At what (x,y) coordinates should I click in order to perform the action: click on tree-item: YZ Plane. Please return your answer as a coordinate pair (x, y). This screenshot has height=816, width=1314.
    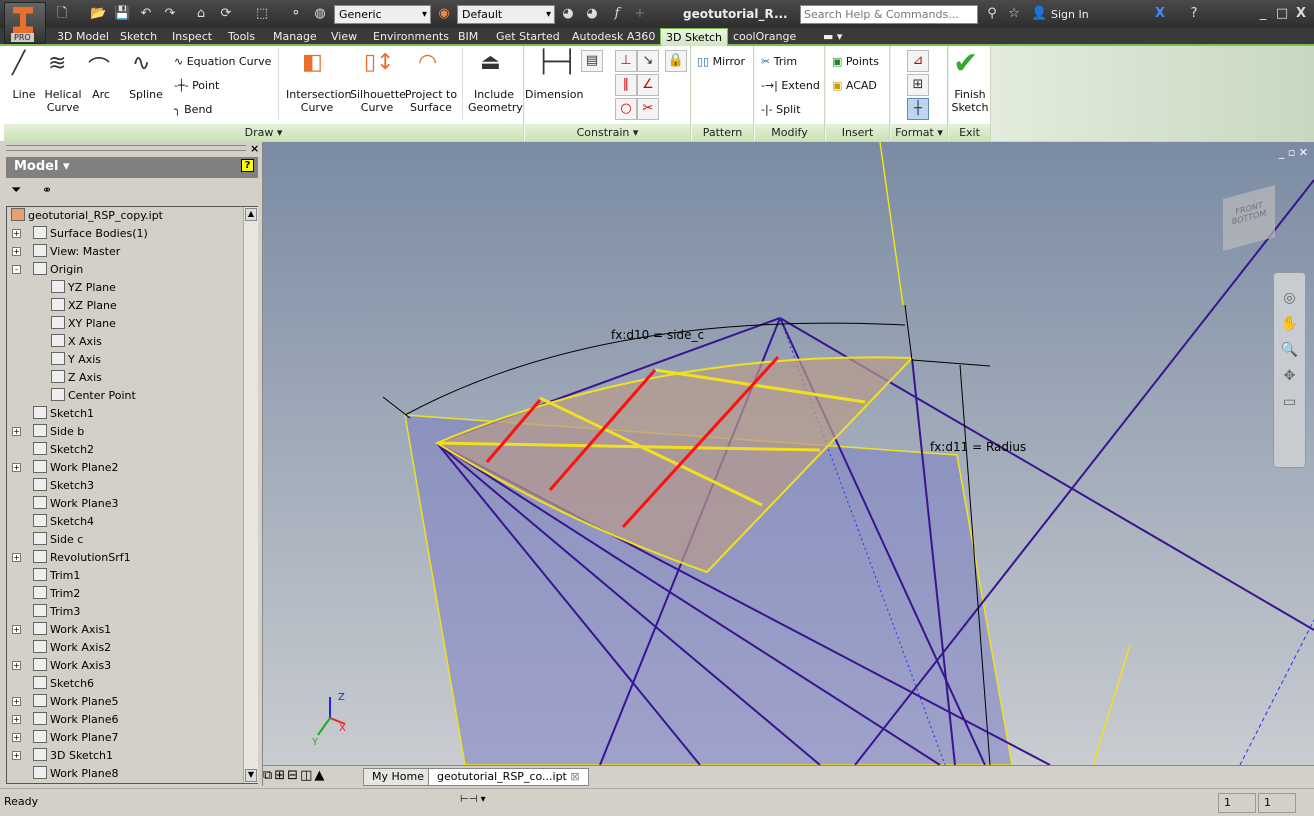
    Looking at the image, I should click on (83, 288).